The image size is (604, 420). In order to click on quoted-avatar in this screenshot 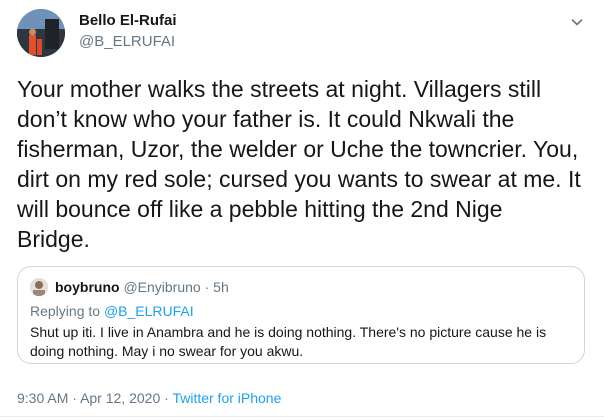, I will do `click(39, 287)`.